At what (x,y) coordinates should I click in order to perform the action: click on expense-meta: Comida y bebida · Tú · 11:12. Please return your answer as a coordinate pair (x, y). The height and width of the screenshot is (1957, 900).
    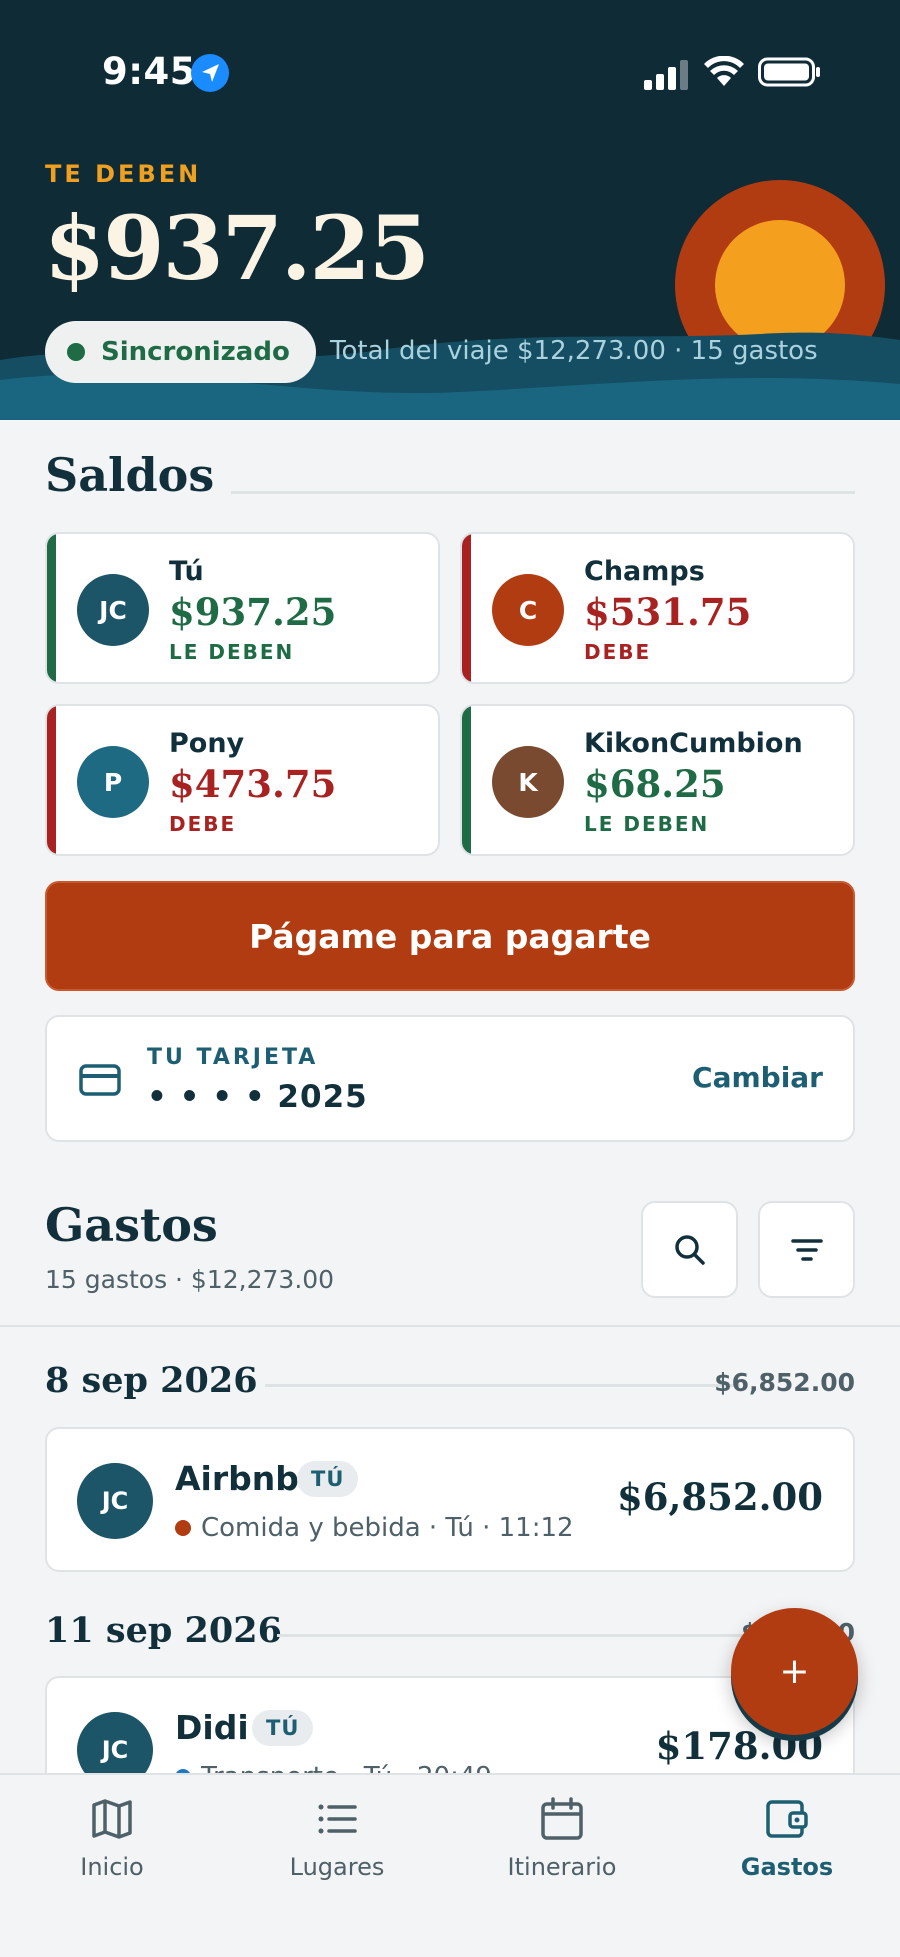
    Looking at the image, I should click on (374, 1528).